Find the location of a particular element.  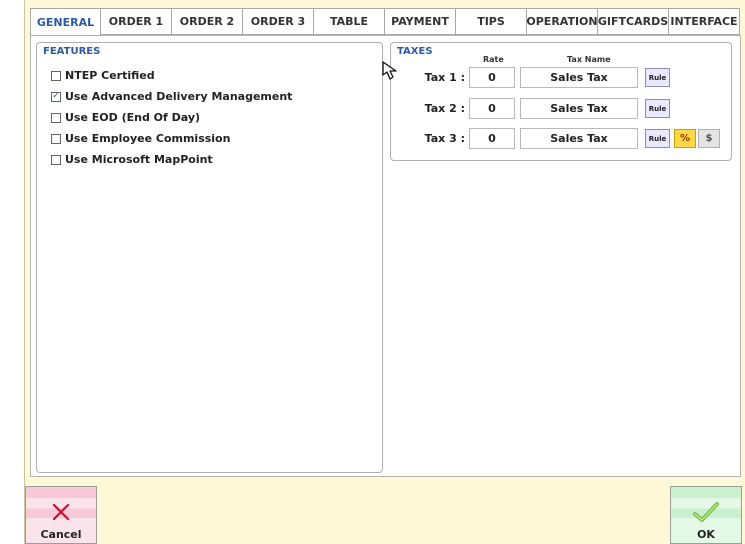

tax-1-rule-button: Rule is located at coordinates (657, 77).